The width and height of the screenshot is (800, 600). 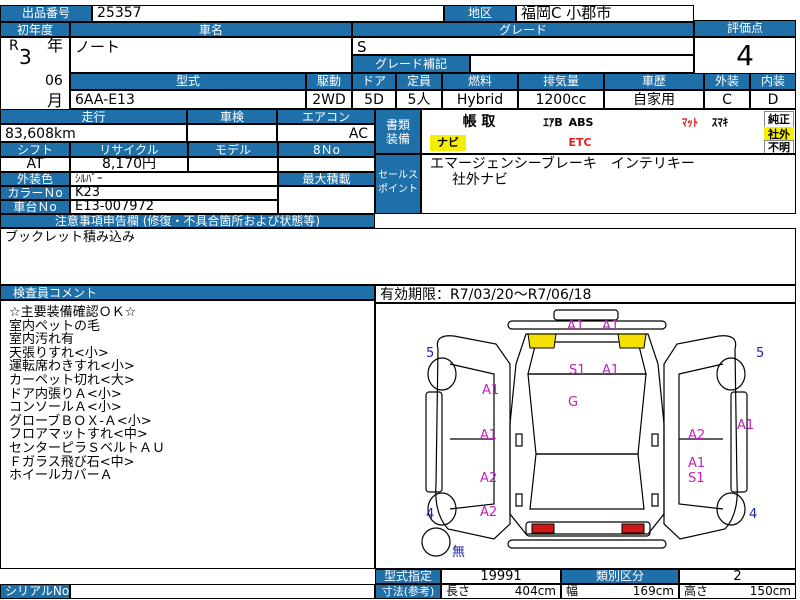 I want to click on year-num: 3, so click(x=25, y=57).